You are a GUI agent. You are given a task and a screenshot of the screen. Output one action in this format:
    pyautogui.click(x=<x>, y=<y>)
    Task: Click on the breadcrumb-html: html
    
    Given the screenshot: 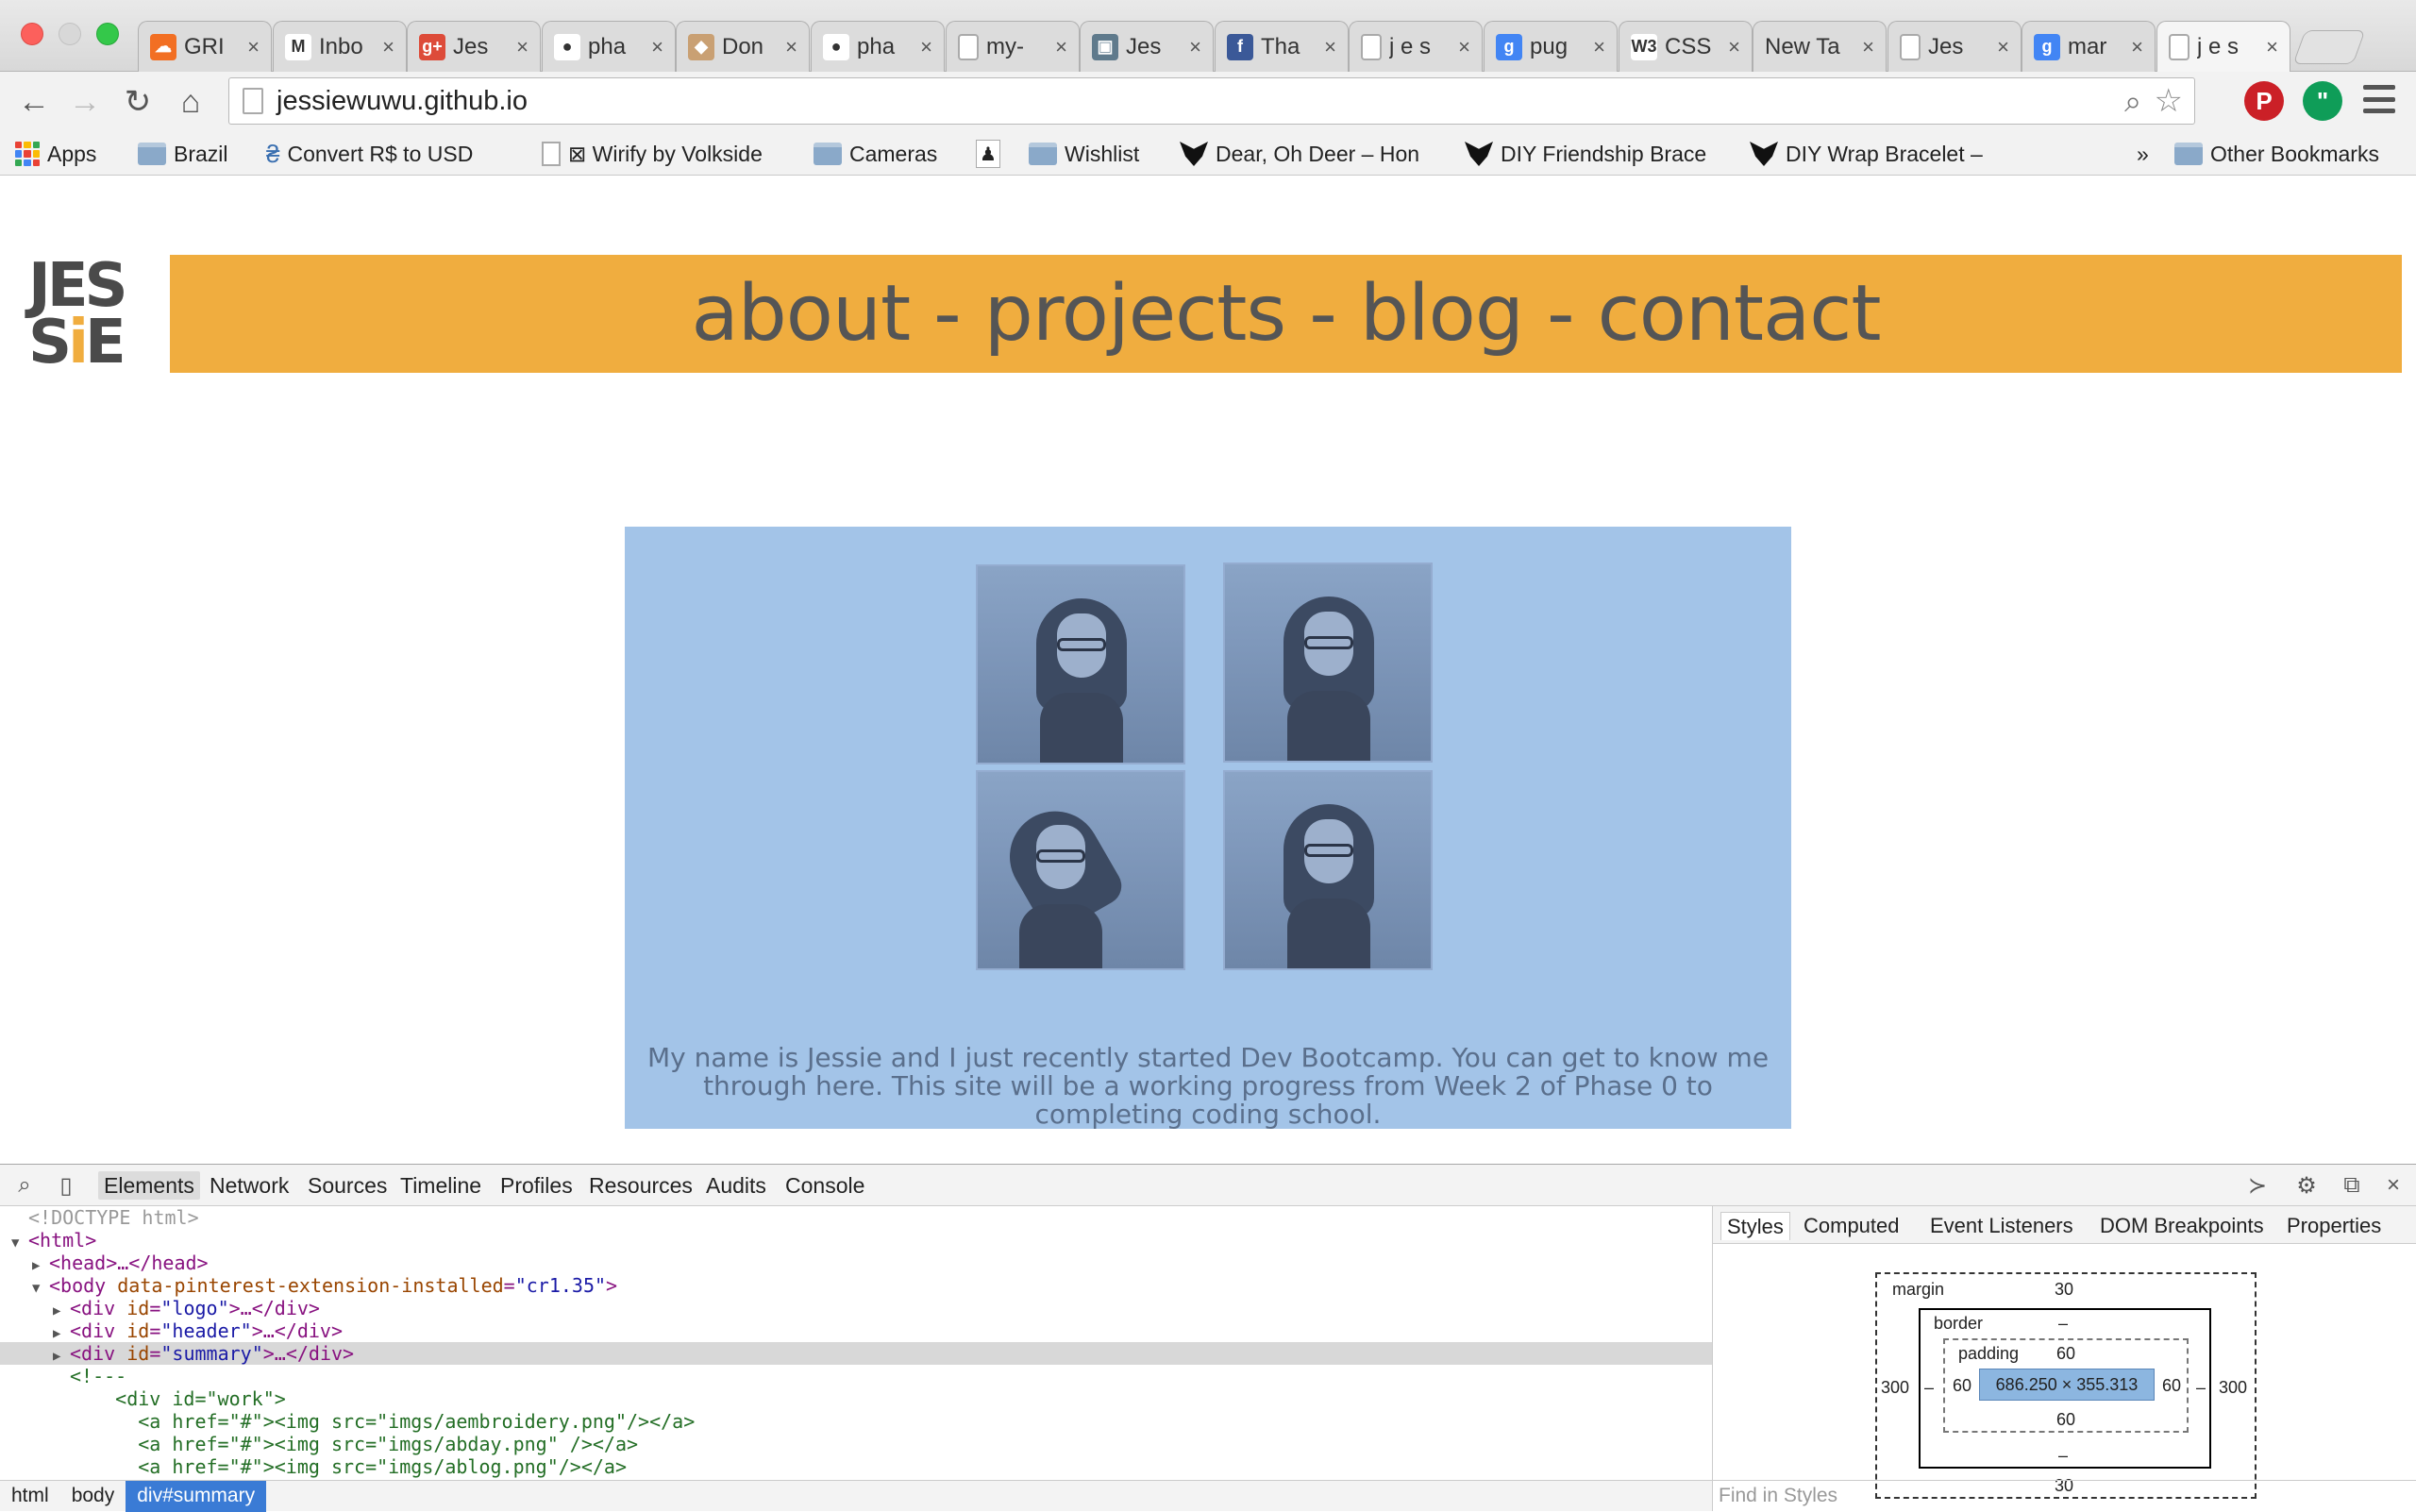 What is the action you would take?
    pyautogui.click(x=30, y=1496)
    